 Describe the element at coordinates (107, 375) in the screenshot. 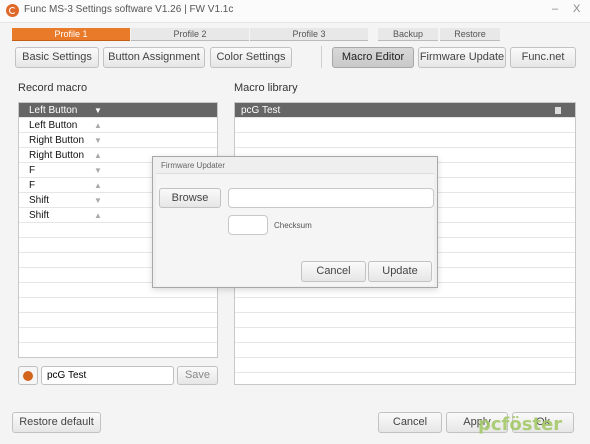

I see `macro-name-input: pcG Test` at that location.